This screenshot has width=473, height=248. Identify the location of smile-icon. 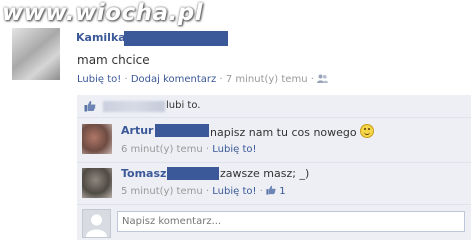
(367, 131).